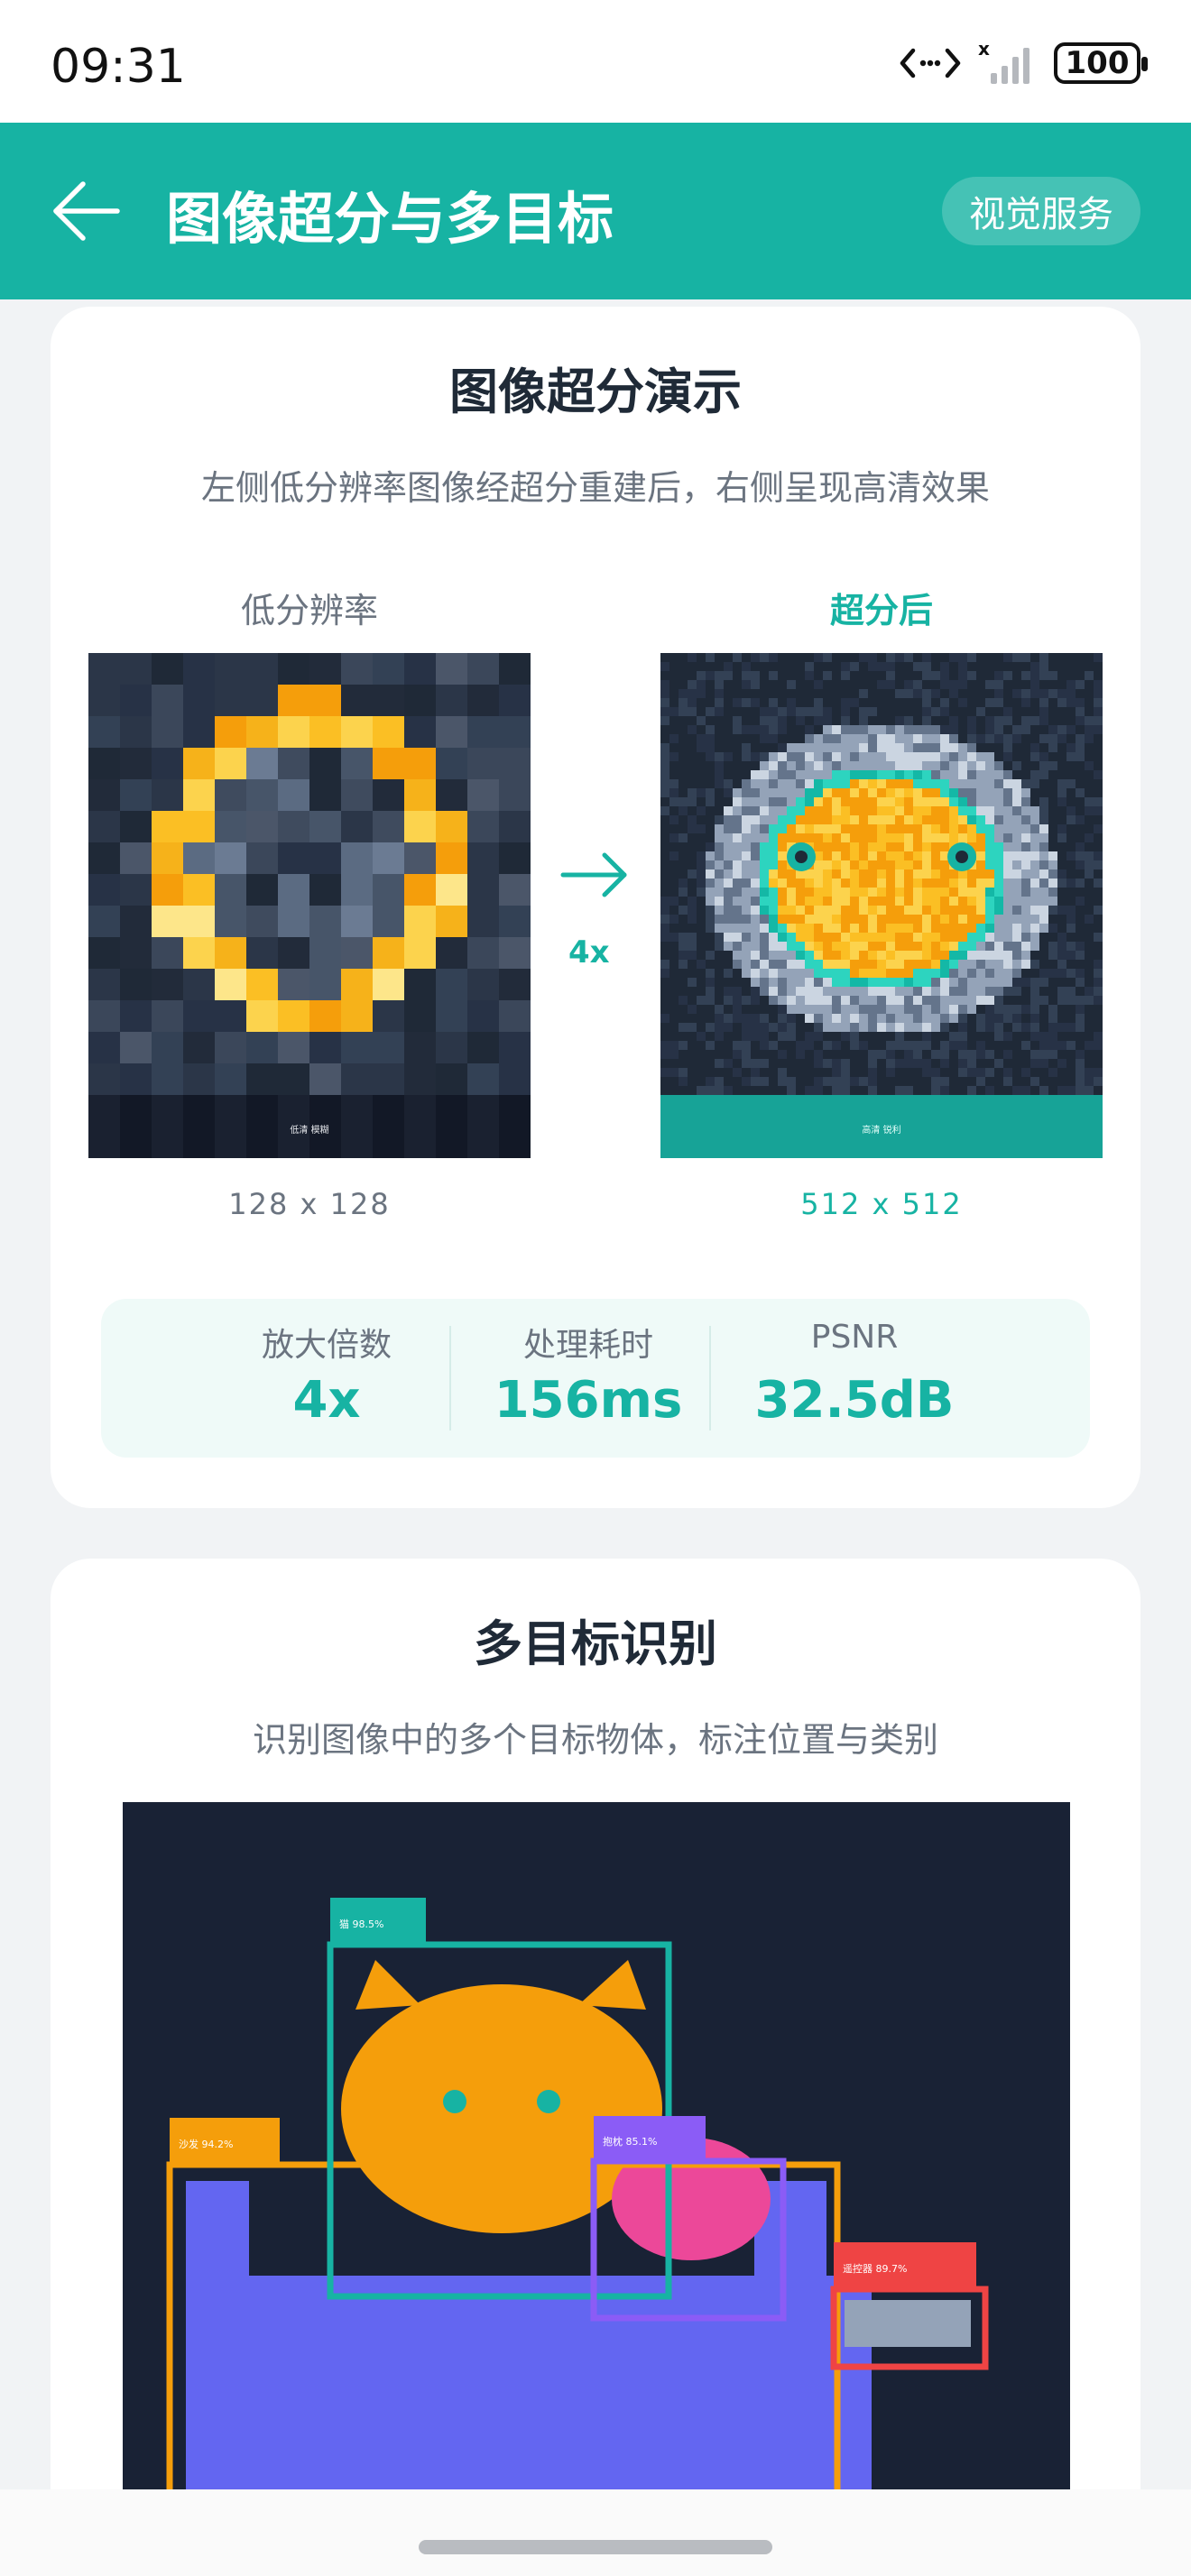 The image size is (1191, 2576). I want to click on arrow-right-icon, so click(593, 874).